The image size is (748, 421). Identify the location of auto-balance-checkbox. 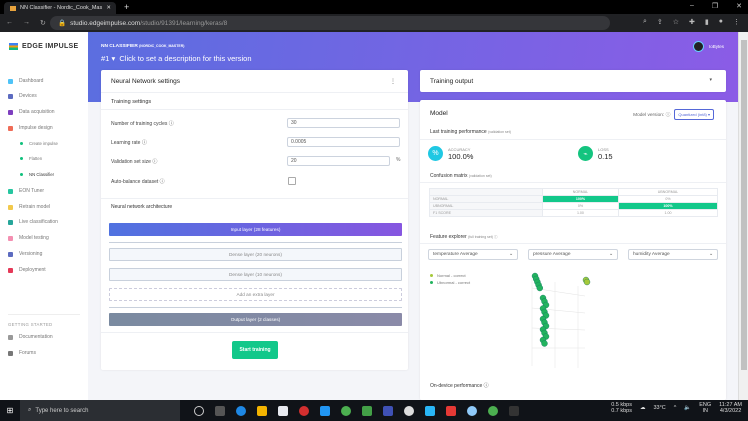
(292, 181).